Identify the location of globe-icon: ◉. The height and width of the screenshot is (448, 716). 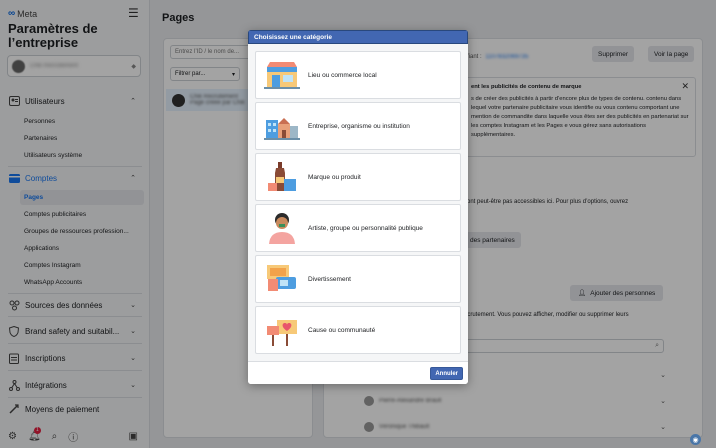
(695, 439).